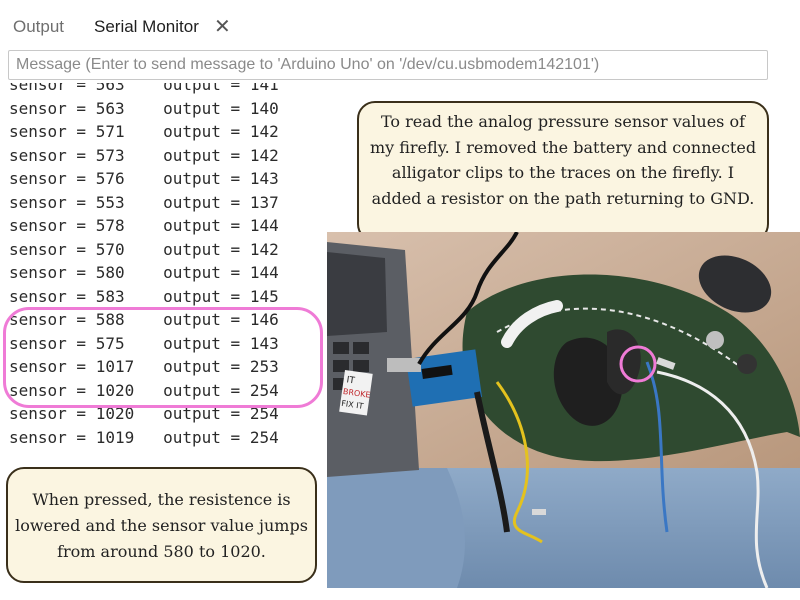 The image size is (800, 600). What do you see at coordinates (144, 131) in the screenshot?
I see `serial-line: sensor = 571 output = 142` at bounding box center [144, 131].